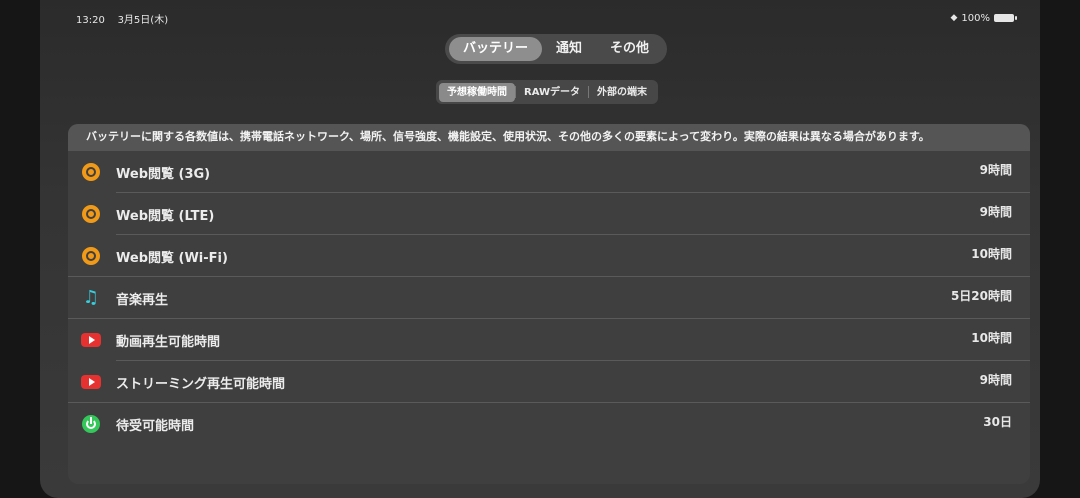  What do you see at coordinates (91, 297) in the screenshot?
I see `music-note-icon: ♫` at bounding box center [91, 297].